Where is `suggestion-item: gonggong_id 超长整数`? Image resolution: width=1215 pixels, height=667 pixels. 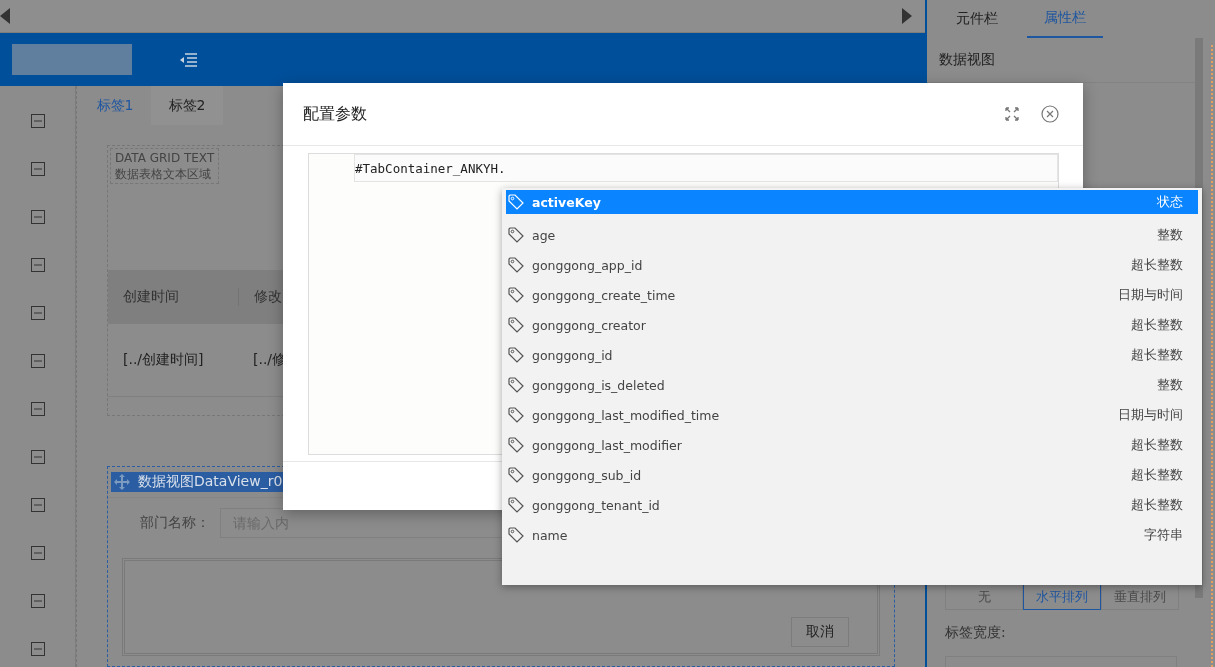 suggestion-item: gonggong_id 超长整数 is located at coordinates (852, 355).